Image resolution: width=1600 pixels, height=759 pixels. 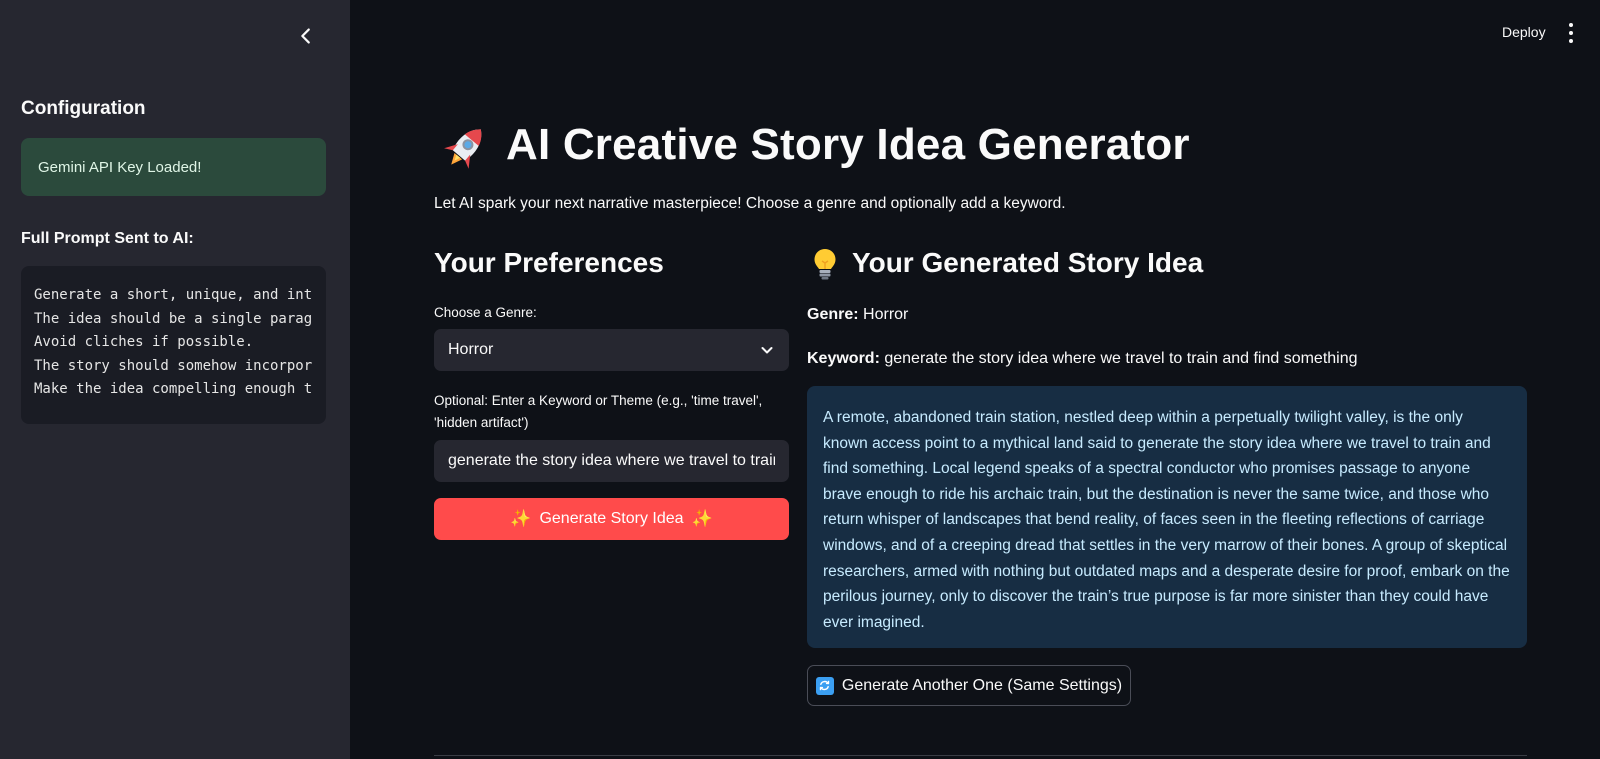 I want to click on generate-story-button: ✨ Generate Story Idea ✨, so click(x=611, y=519).